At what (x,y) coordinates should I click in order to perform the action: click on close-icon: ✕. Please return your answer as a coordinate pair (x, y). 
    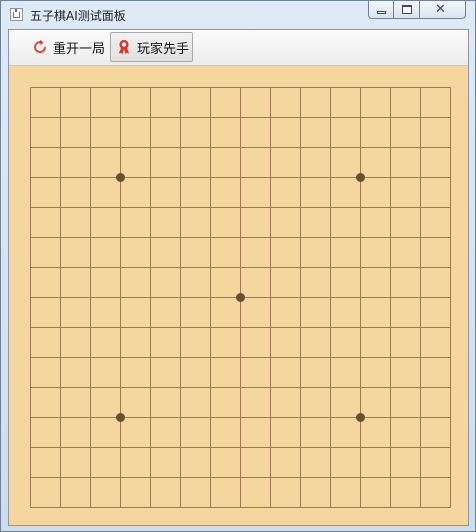
    Looking at the image, I should click on (440, 9).